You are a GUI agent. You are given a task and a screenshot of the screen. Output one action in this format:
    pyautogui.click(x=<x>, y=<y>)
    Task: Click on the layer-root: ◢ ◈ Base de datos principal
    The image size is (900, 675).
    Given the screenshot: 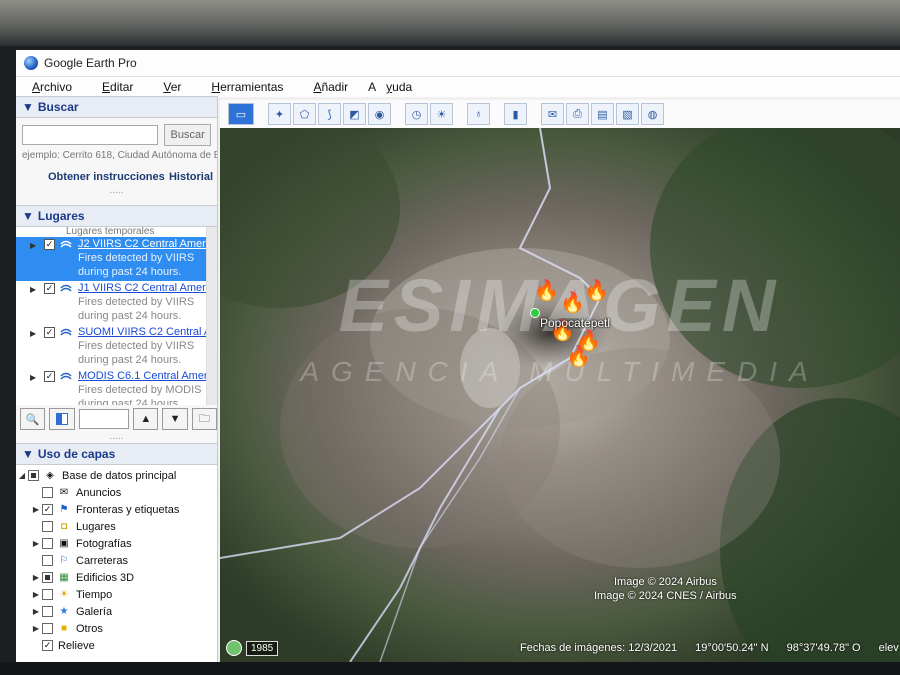 What is the action you would take?
    pyautogui.click(x=116, y=475)
    